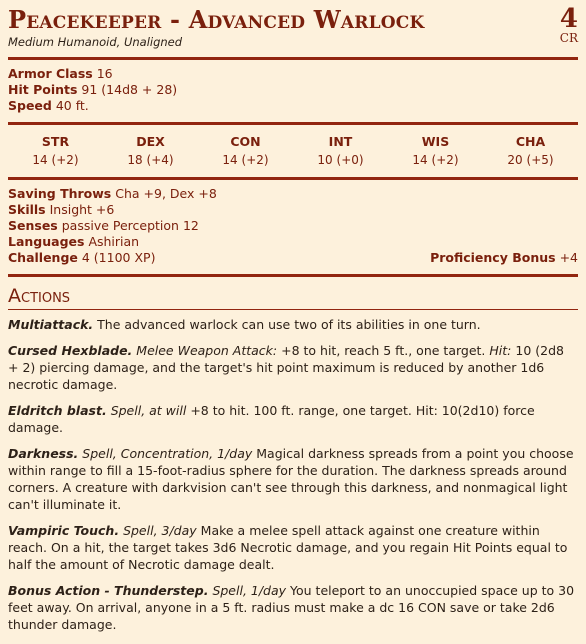 Image resolution: width=586 pixels, height=644 pixels. Describe the element at coordinates (293, 194) in the screenshot. I see `saving-throws-line: Saving Throws Cha +9, Dex +8` at that location.